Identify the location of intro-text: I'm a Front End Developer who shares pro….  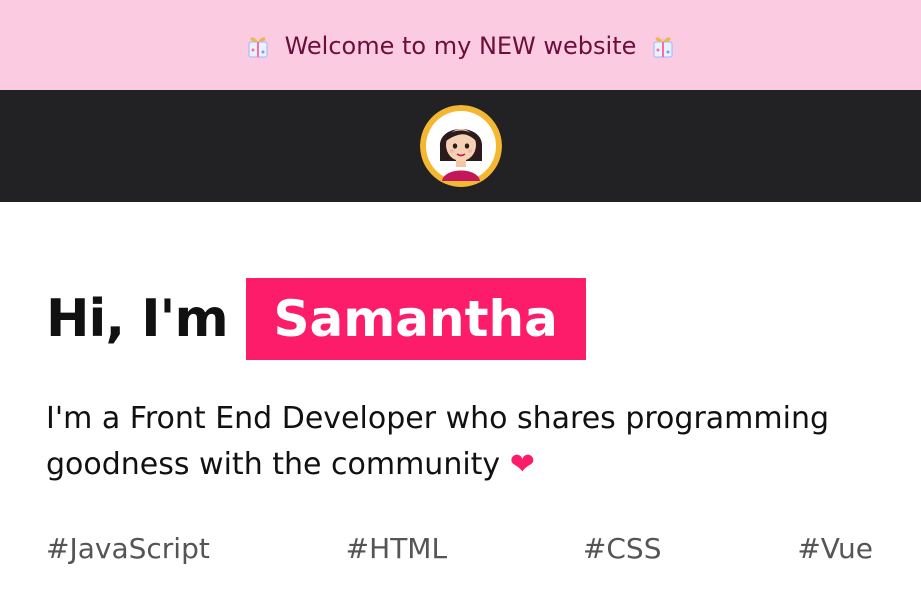
(438, 441).